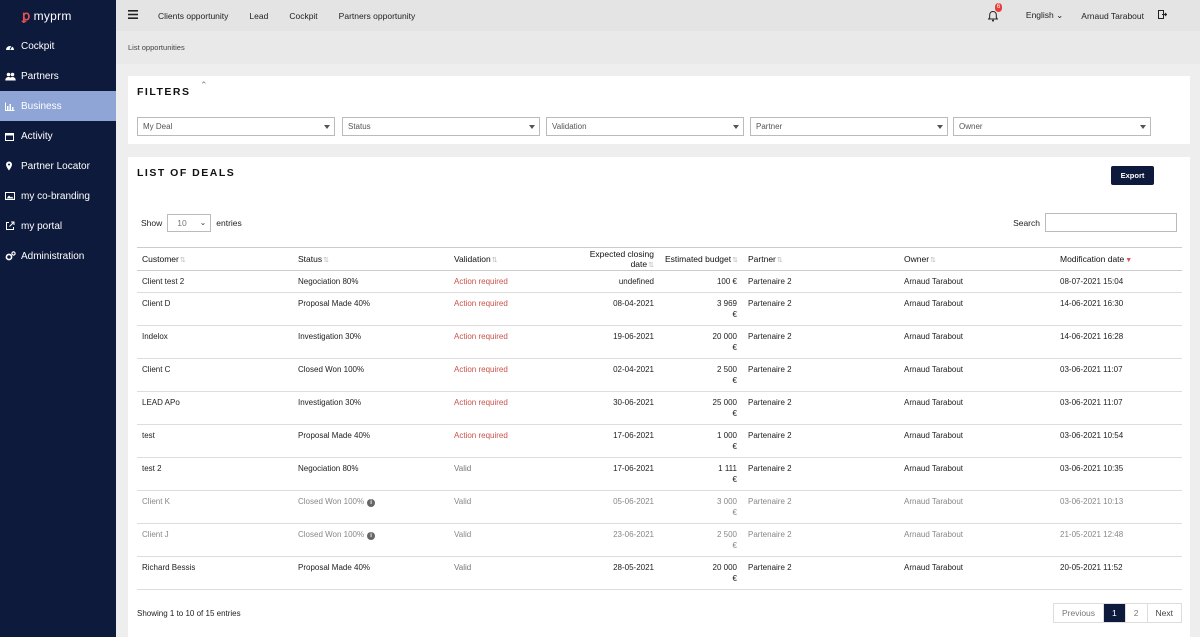 The height and width of the screenshot is (637, 1200). I want to click on sidebar-item-partners: Partners, so click(58, 76).